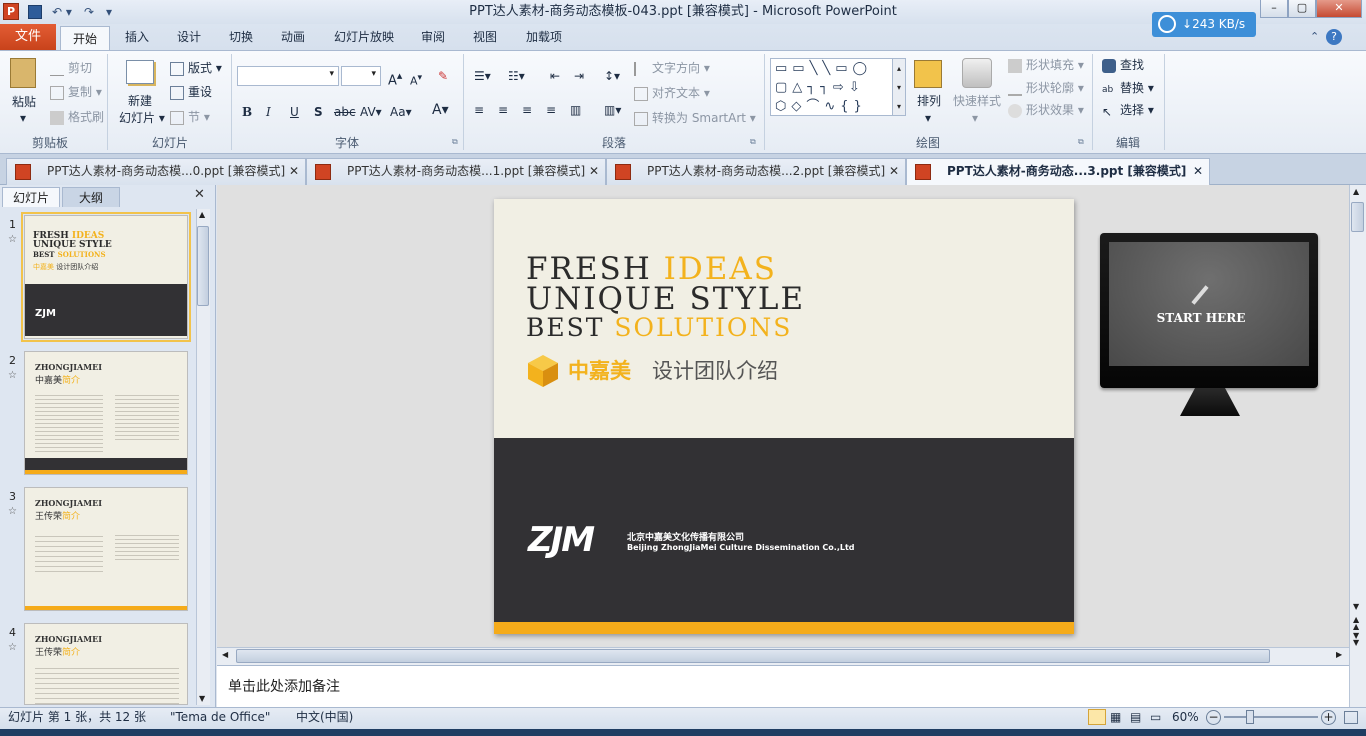  What do you see at coordinates (1328, 717) in the screenshot?
I see `zoom-in-icon: +` at bounding box center [1328, 717].